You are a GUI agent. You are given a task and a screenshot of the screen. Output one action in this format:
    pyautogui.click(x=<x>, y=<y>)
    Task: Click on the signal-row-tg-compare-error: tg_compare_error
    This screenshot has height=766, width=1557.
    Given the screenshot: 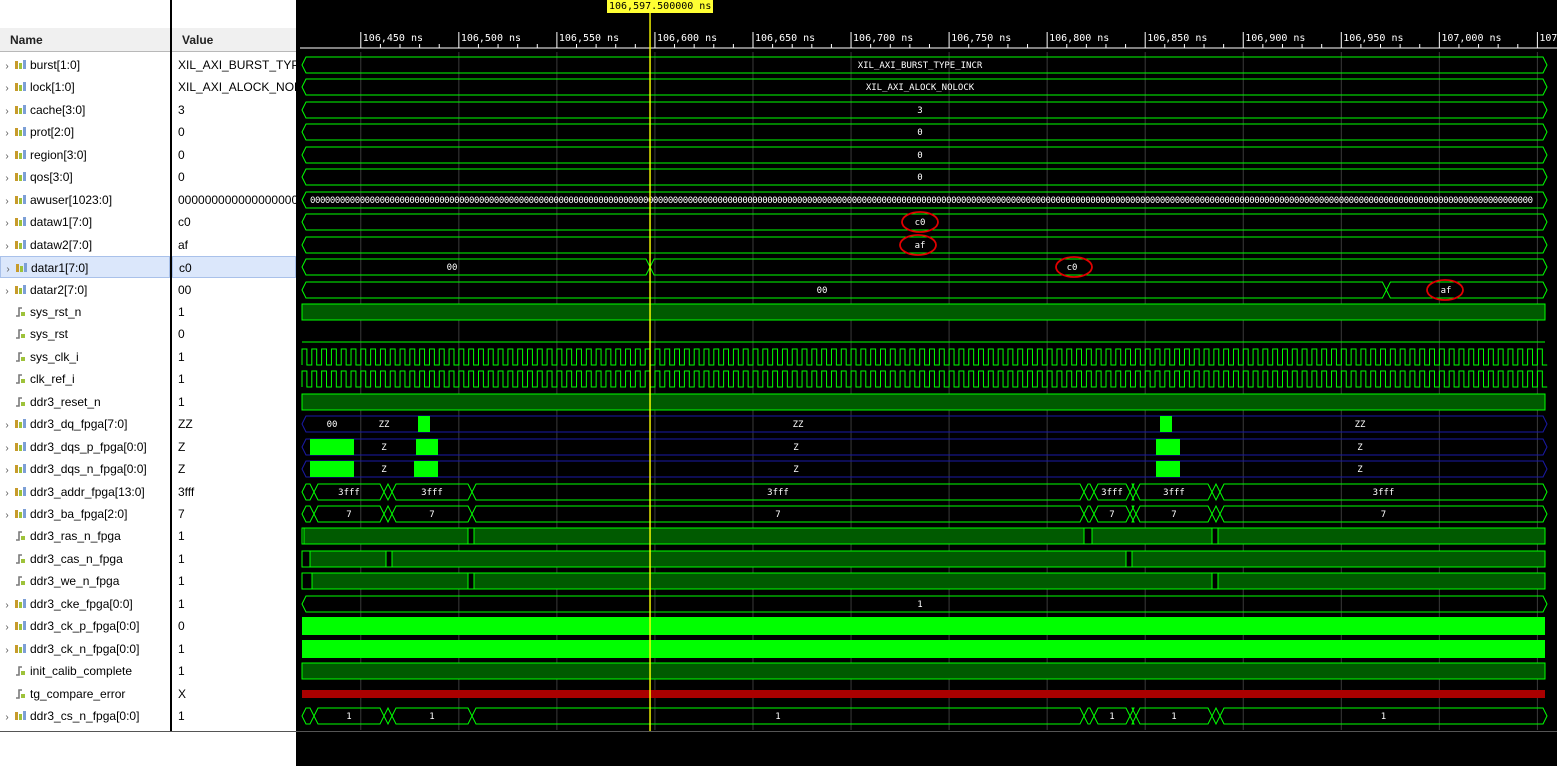 What is the action you would take?
    pyautogui.click(x=85, y=694)
    